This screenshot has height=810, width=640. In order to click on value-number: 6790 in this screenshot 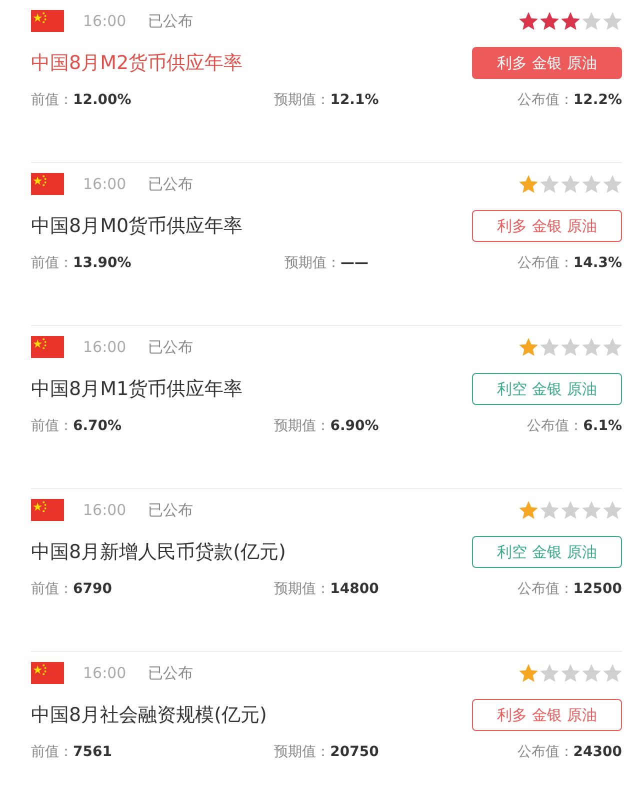, I will do `click(92, 589)`.